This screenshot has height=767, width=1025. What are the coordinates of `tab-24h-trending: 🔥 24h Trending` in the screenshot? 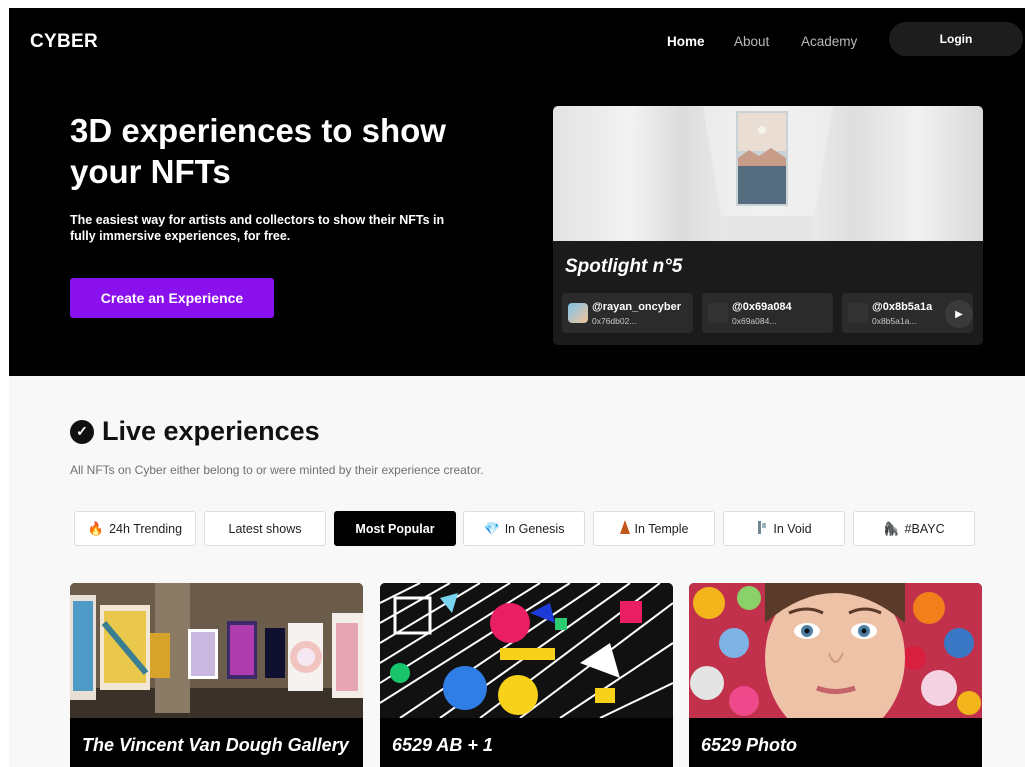 It's located at (135, 528).